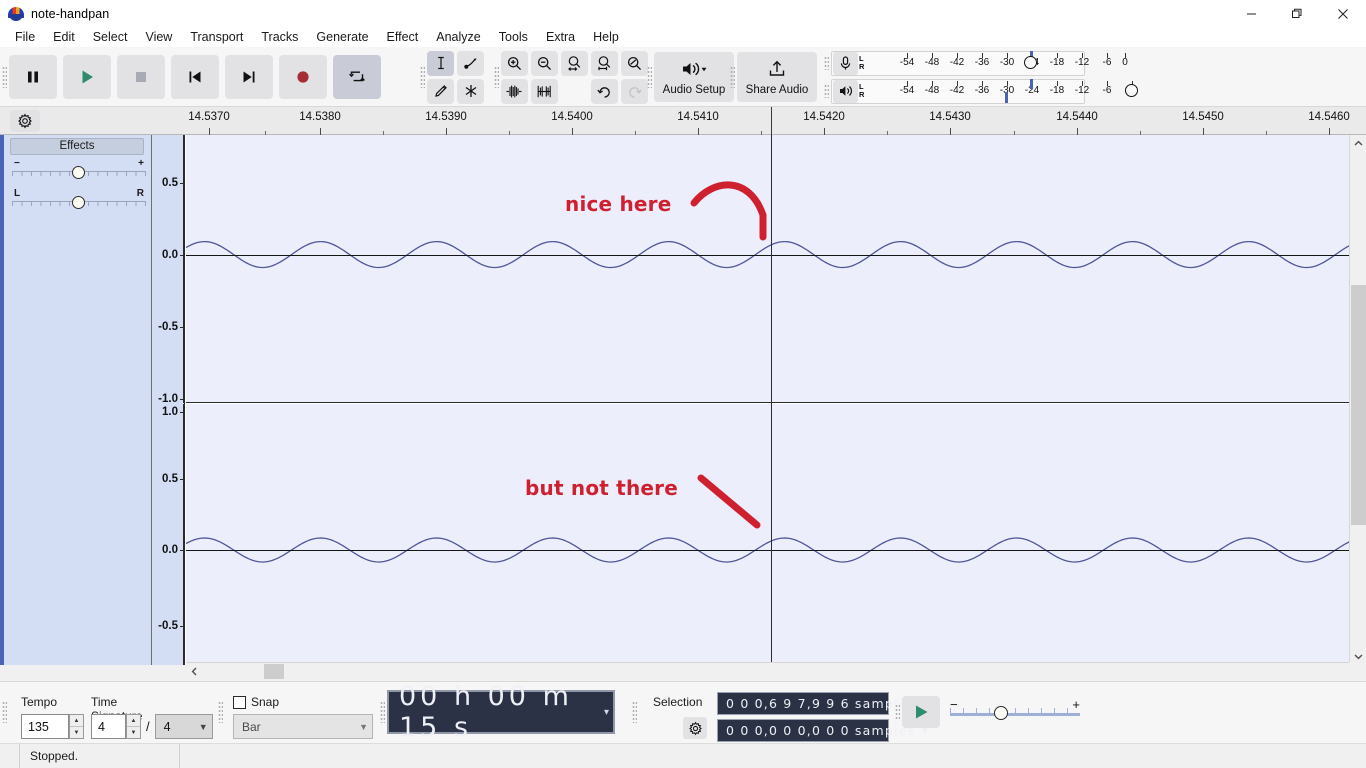  I want to click on undo-button, so click(604, 91).